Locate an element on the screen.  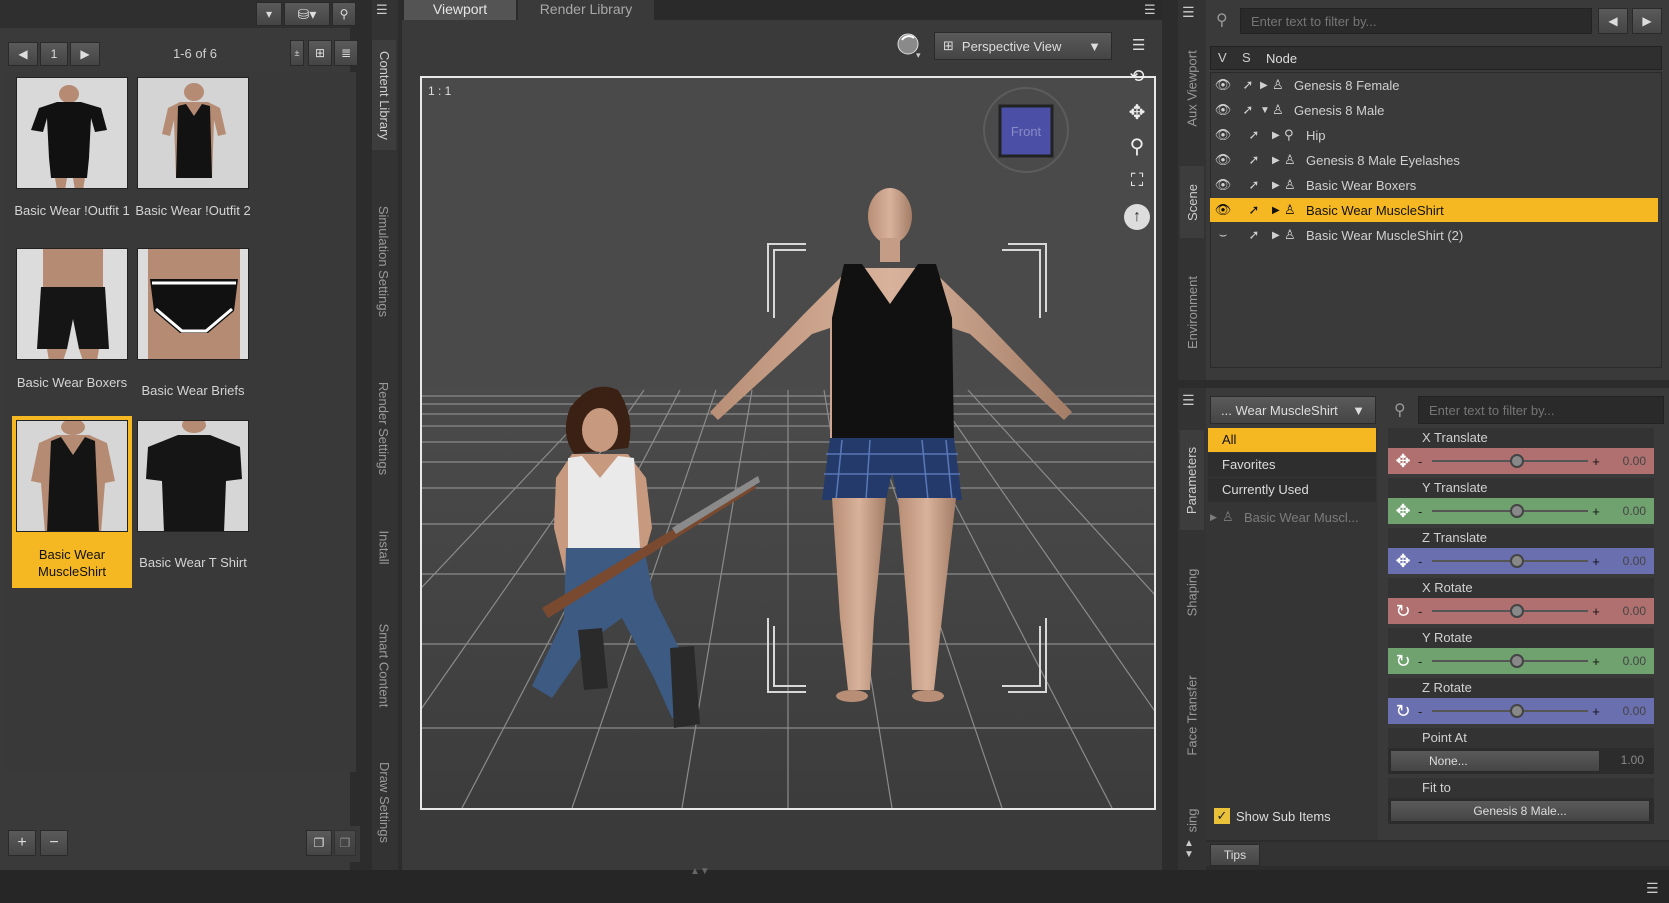
grid-view-button: ⊞ is located at coordinates (320, 53).